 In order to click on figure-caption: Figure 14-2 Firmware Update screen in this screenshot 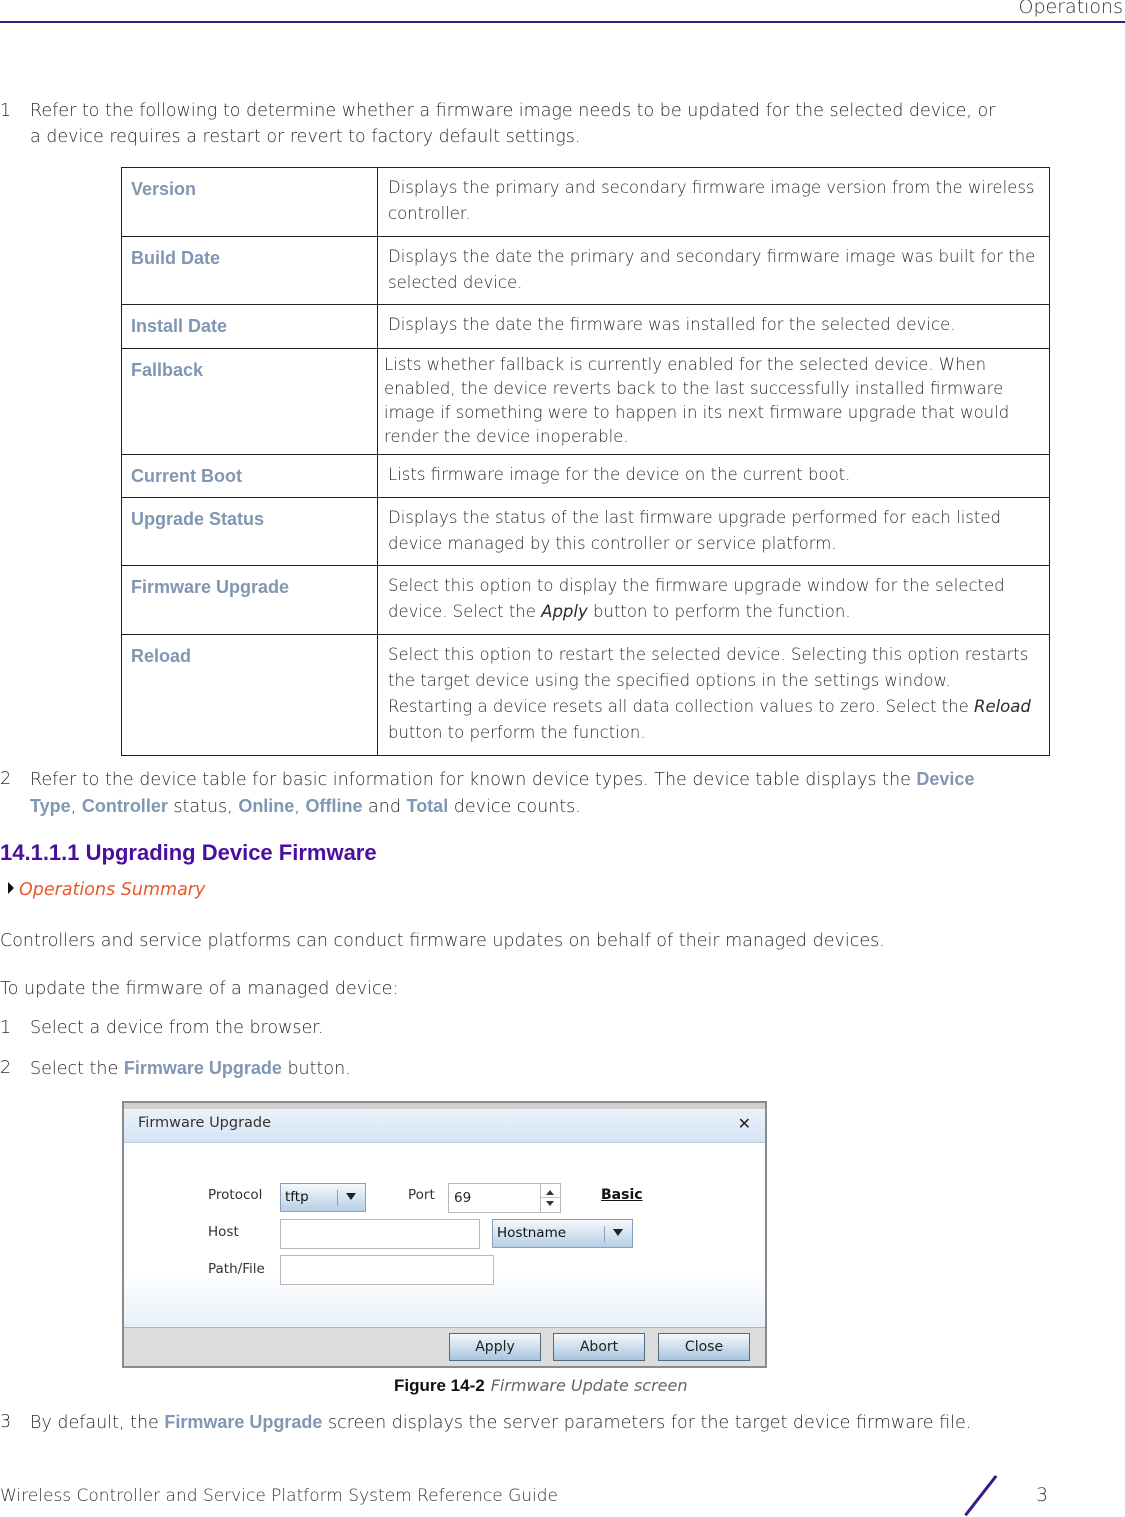, I will do `click(540, 1386)`.